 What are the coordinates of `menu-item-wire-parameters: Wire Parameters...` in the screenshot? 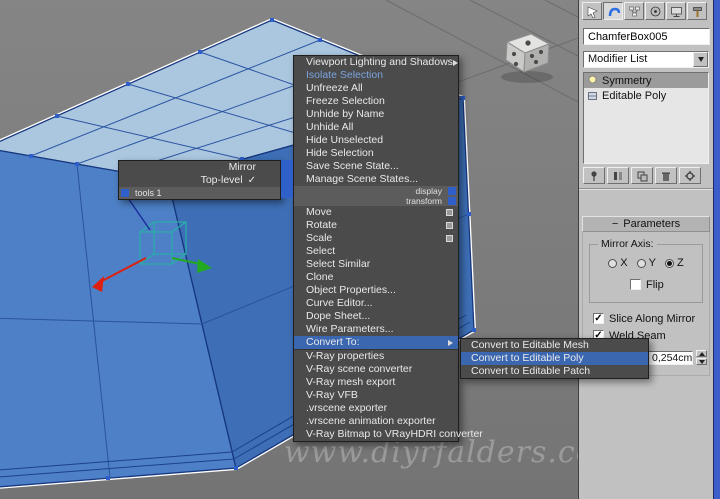 It's located at (376, 329).